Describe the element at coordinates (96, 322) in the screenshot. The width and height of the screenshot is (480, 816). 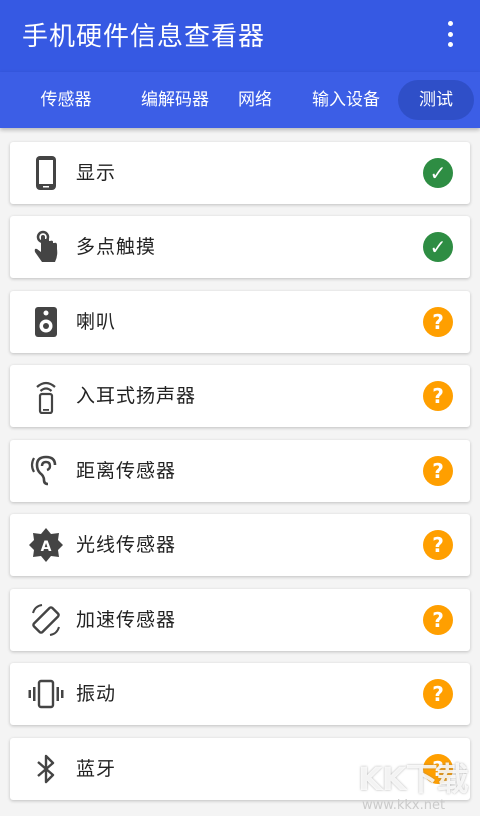
I see `test-label: 喇叭` at that location.